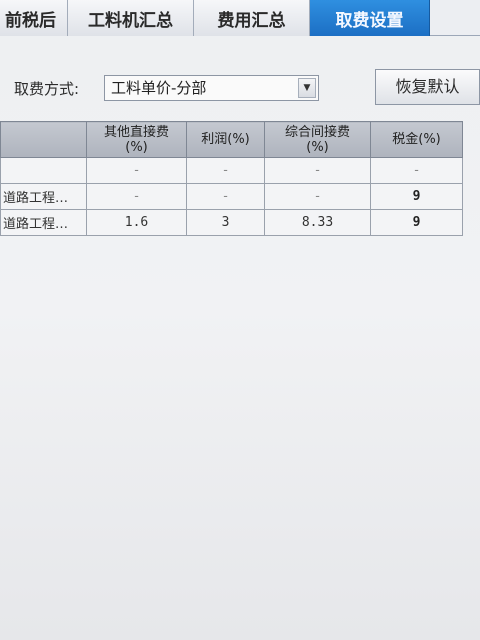 This screenshot has width=480, height=640. I want to click on table-header-row: 其他直接费 (%) 利润(%) 综合间接费 (%) 税金(%), so click(231, 139).